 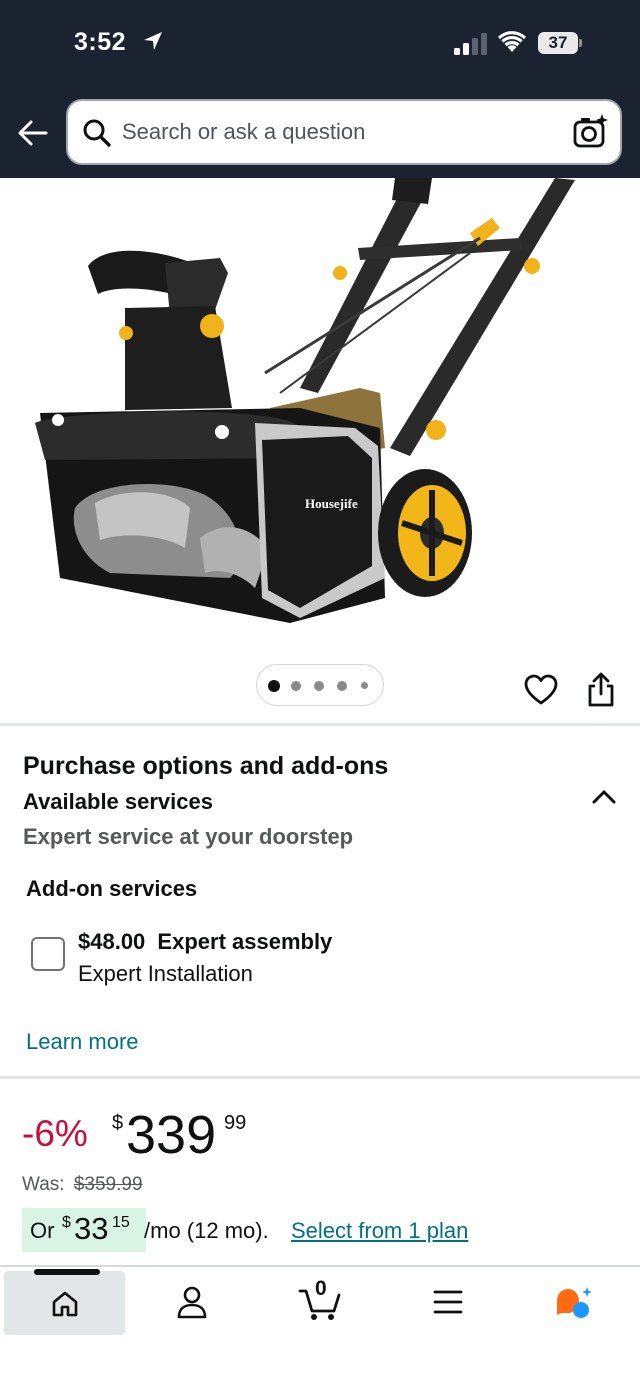 I want to click on heart-icon, so click(x=541, y=690).